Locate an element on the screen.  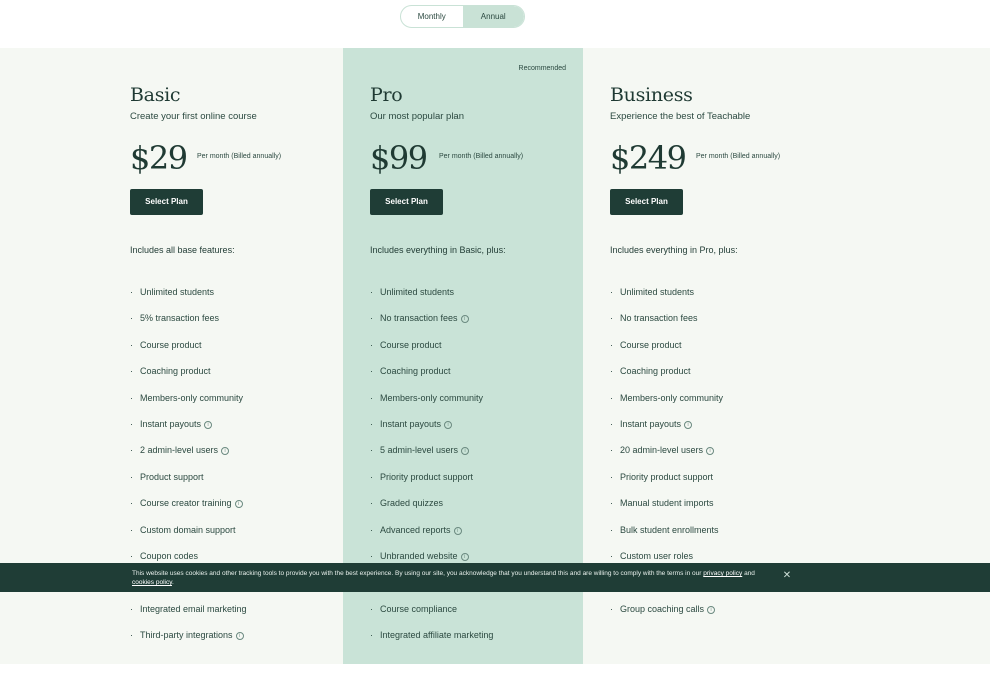
feature-item: · Unlimited students is located at coordinates (188, 300).